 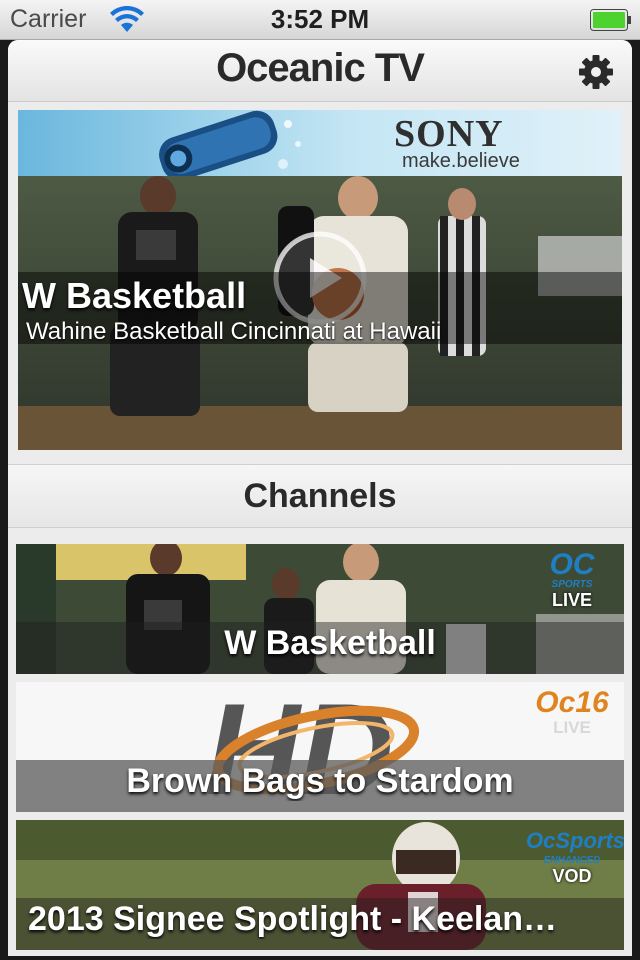 I want to click on channel-item: HD Brown Bags to Stardom Oc16 LIVE, so click(x=320, y=747).